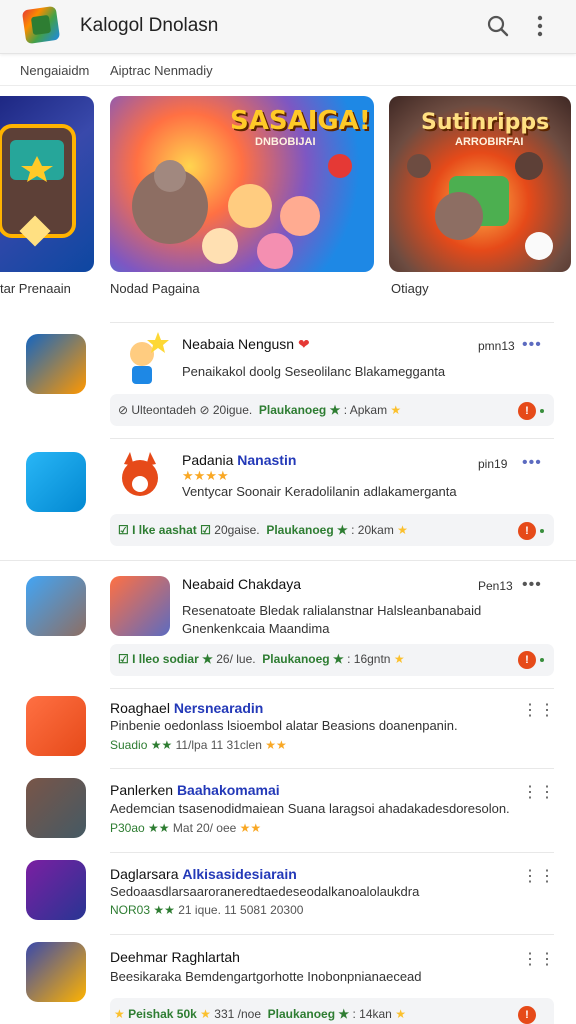  What do you see at coordinates (285, 142) in the screenshot?
I see `card-2-subtitle: DNBOBIJAI` at bounding box center [285, 142].